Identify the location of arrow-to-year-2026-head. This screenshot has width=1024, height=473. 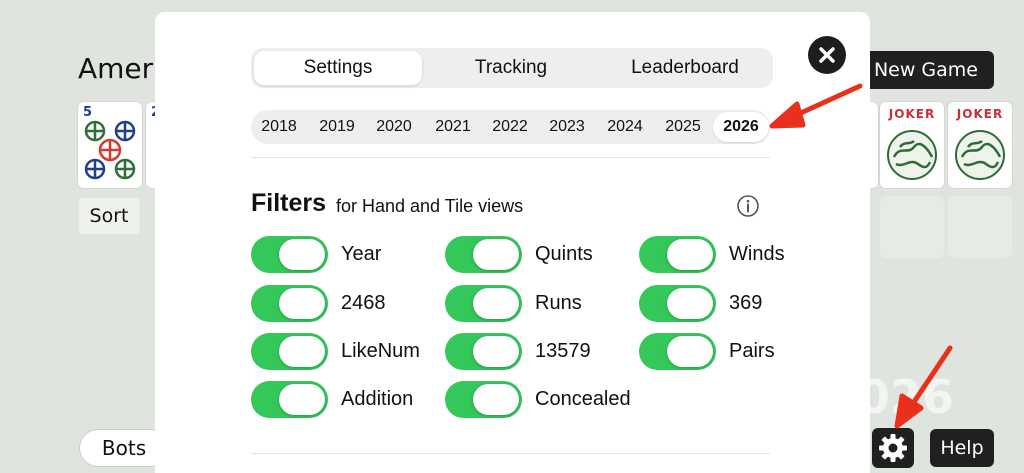
(787, 115).